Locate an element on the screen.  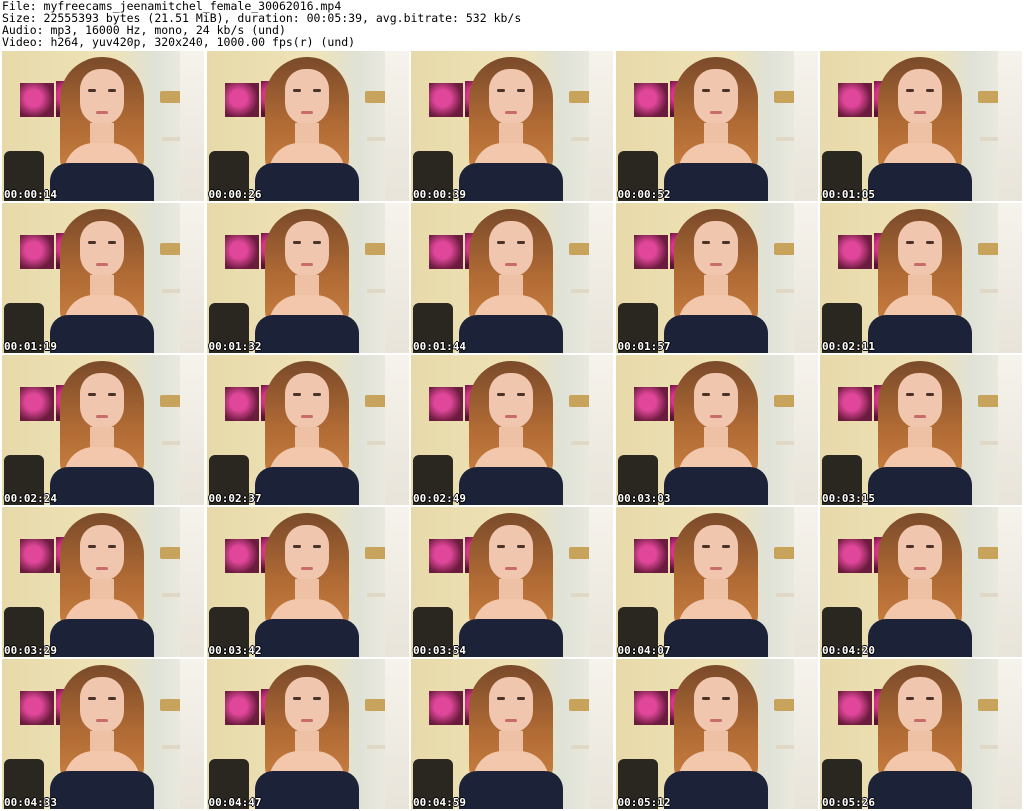
video-thumbnail: 00:03:03 is located at coordinates (716, 430).